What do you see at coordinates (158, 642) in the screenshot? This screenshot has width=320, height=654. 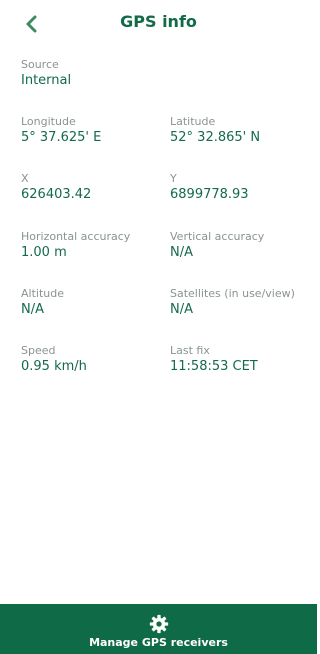 I see `manage-gps-receivers-label: Manage GPS receivers` at bounding box center [158, 642].